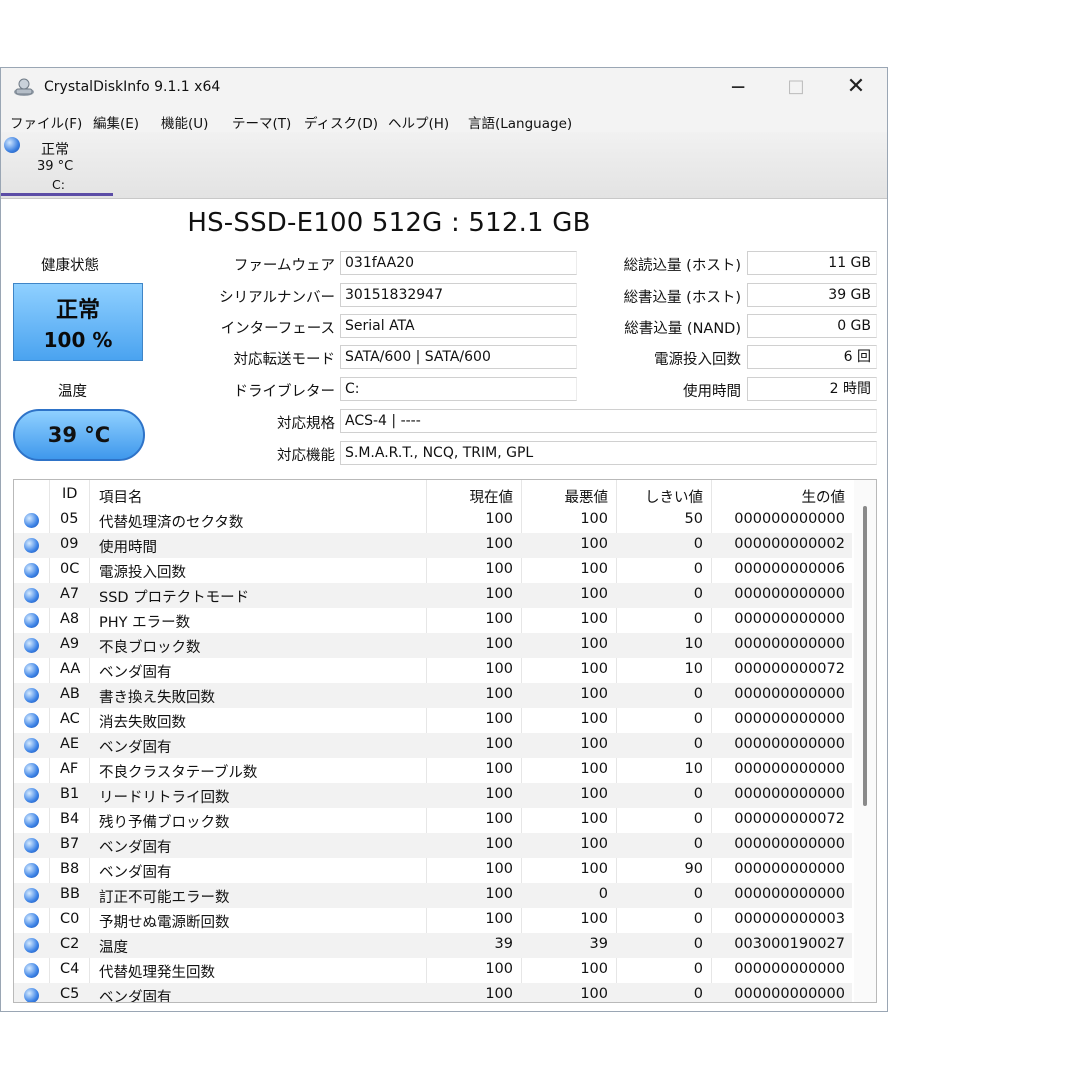  I want to click on temperature-box: 39 °C, so click(79, 435).